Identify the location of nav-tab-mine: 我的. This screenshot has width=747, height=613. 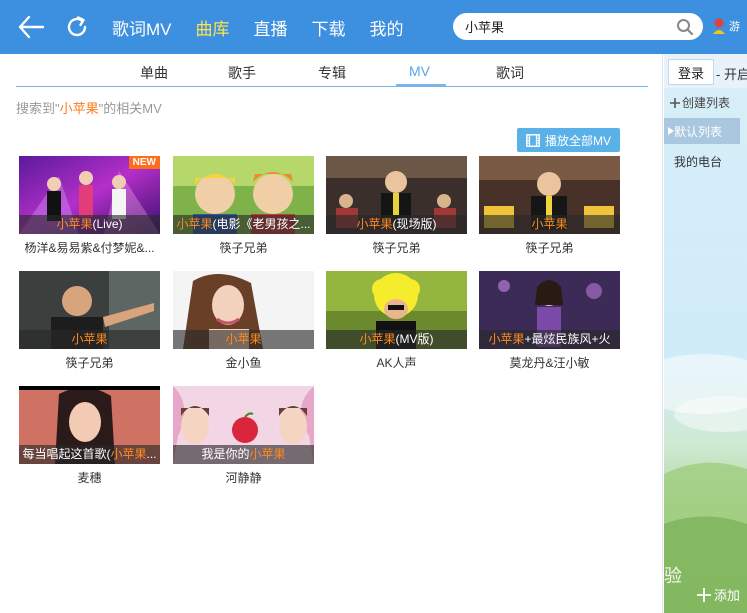
(387, 27).